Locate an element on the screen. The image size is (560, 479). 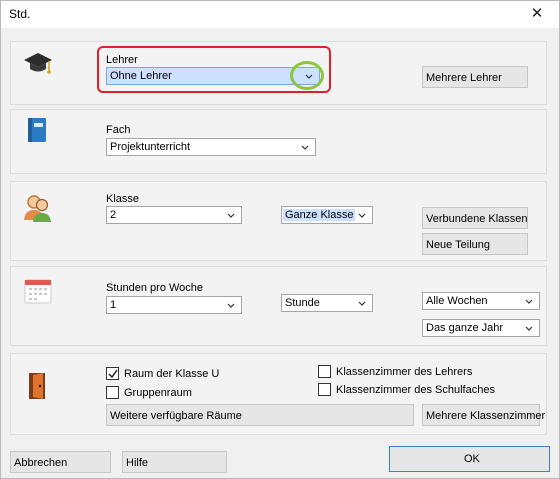
weeks-select: Alle Wochen is located at coordinates (481, 301).